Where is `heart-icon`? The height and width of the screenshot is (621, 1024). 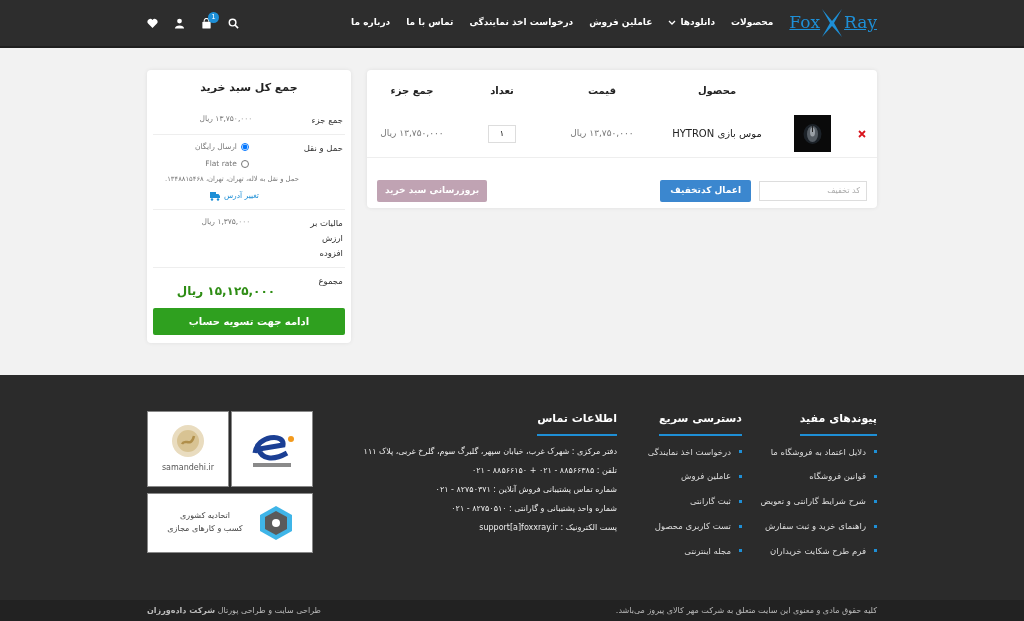 heart-icon is located at coordinates (152, 23).